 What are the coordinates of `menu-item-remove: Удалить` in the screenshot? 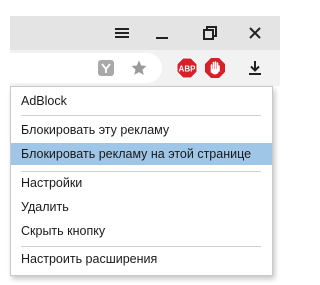 It's located at (141, 207).